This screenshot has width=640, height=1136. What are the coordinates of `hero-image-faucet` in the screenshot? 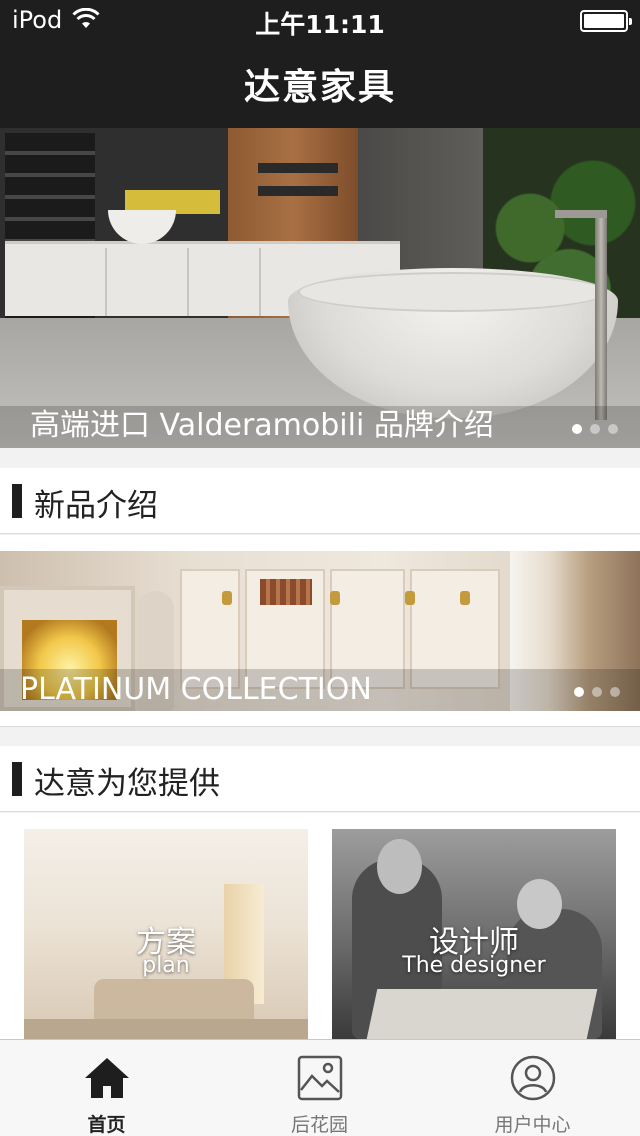 It's located at (581, 315).